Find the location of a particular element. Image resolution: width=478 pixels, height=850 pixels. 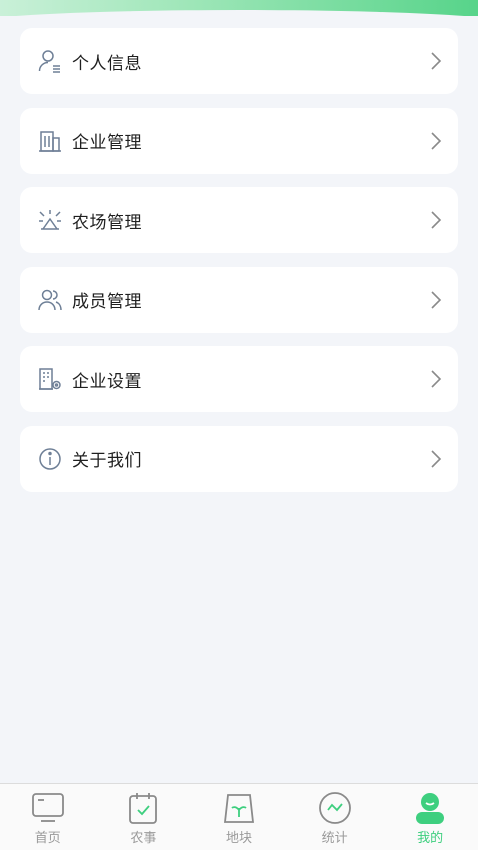

tab-label: 农事 is located at coordinates (143, 838).